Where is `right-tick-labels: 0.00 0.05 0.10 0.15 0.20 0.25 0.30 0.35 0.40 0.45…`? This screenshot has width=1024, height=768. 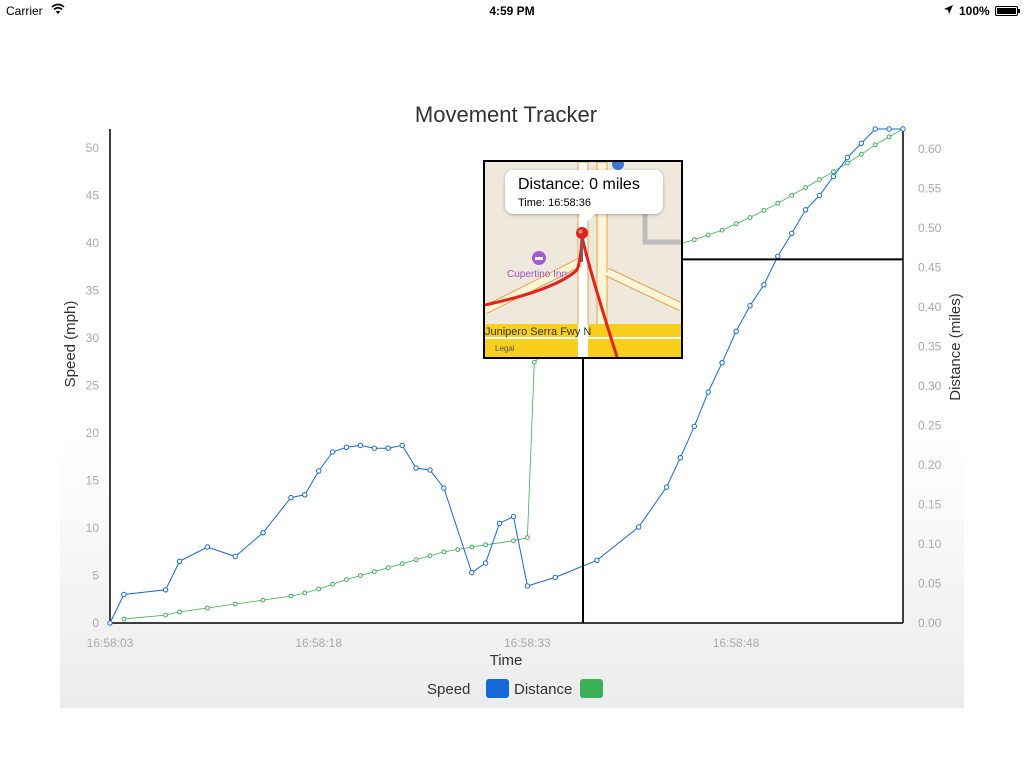
right-tick-labels: 0.00 0.05 0.10 0.15 0.20 0.25 0.30 0.35 0.40 0.45… is located at coordinates (930, 386).